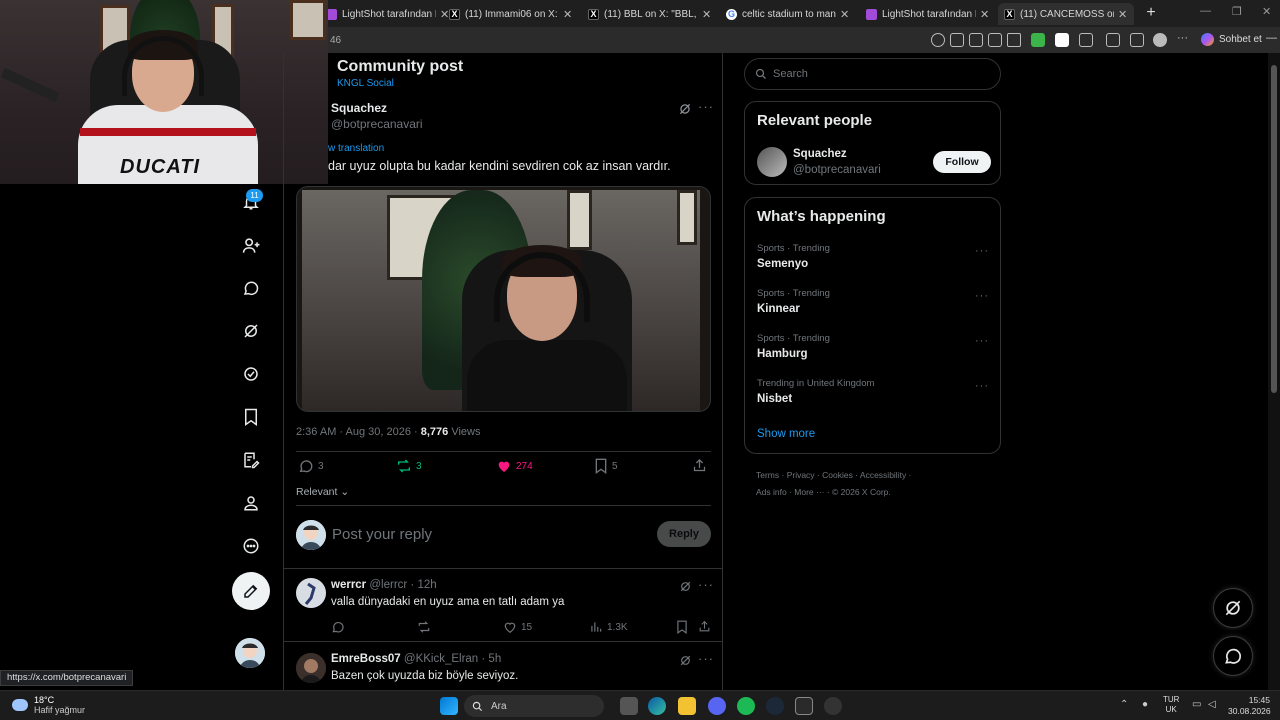 Image resolution: width=1280 pixels, height=720 pixels. I want to click on nav-bookmarks, so click(251, 417).